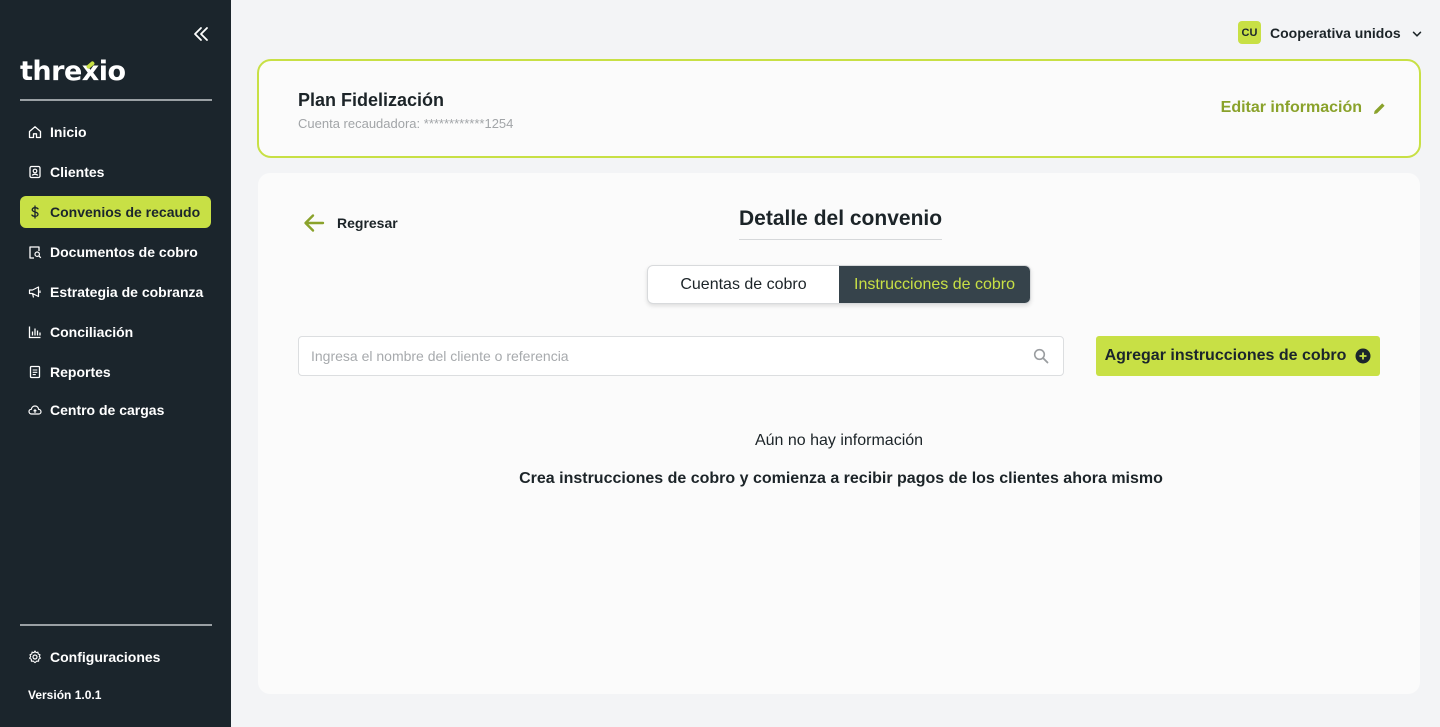  Describe the element at coordinates (314, 223) in the screenshot. I see `arrow-left-icon` at that location.